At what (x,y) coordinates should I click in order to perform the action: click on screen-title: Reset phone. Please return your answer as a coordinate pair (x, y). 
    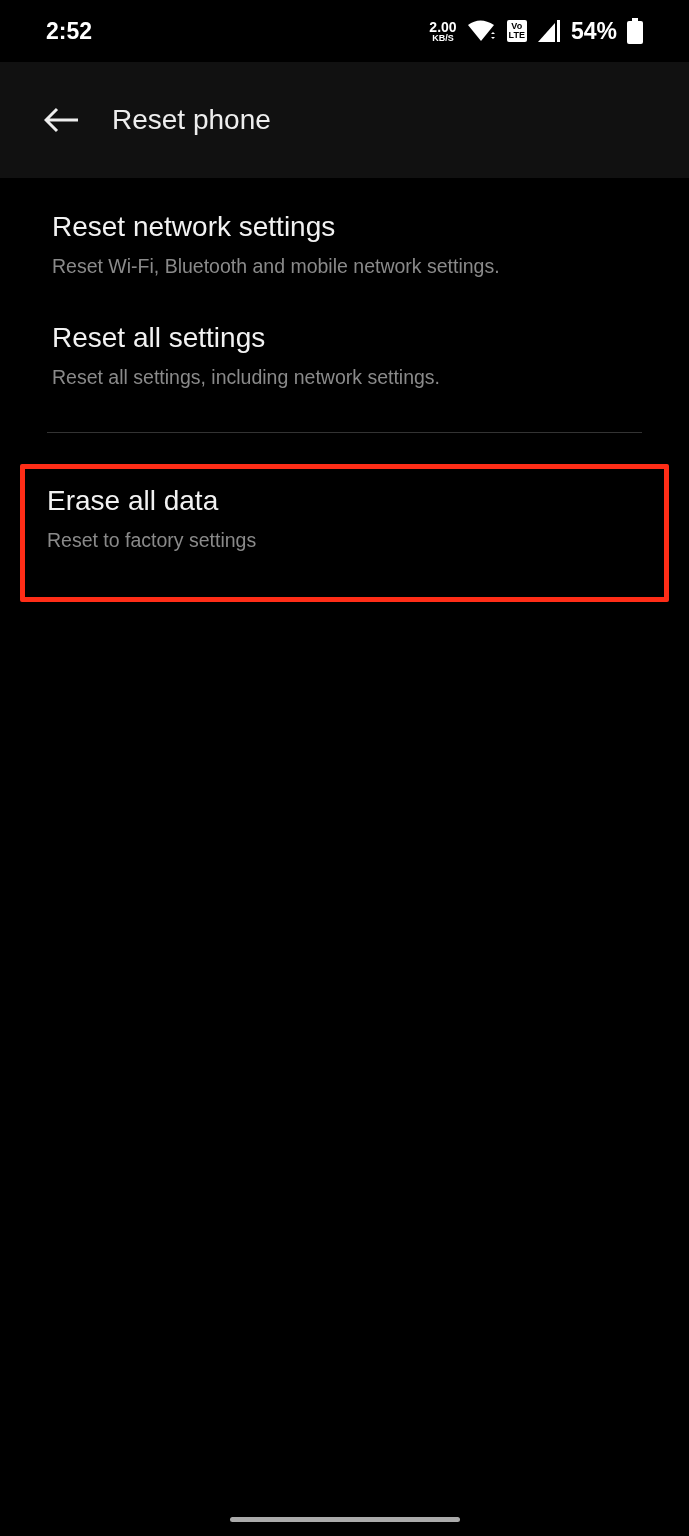
    Looking at the image, I should click on (191, 120).